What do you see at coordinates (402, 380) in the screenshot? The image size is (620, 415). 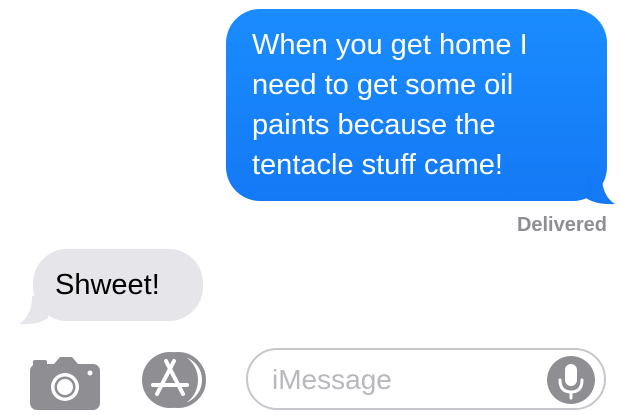 I see `message-input` at bounding box center [402, 380].